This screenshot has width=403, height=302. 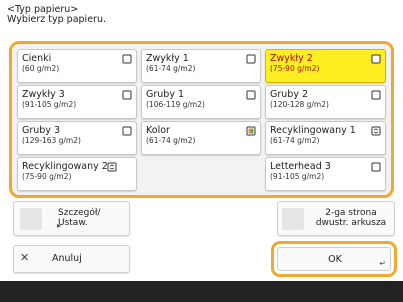 What do you see at coordinates (31, 219) in the screenshot?
I see `details-icon` at bounding box center [31, 219].